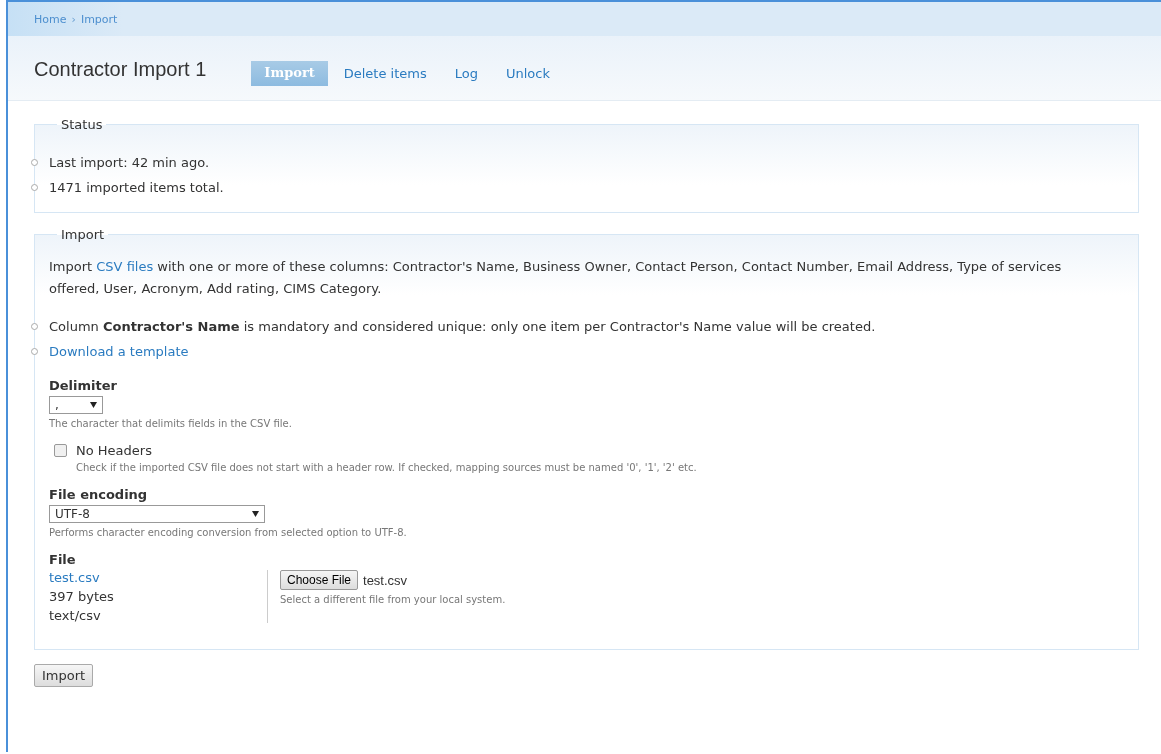 This screenshot has width=1161, height=754. I want to click on panel-legend: Import, so click(83, 234).